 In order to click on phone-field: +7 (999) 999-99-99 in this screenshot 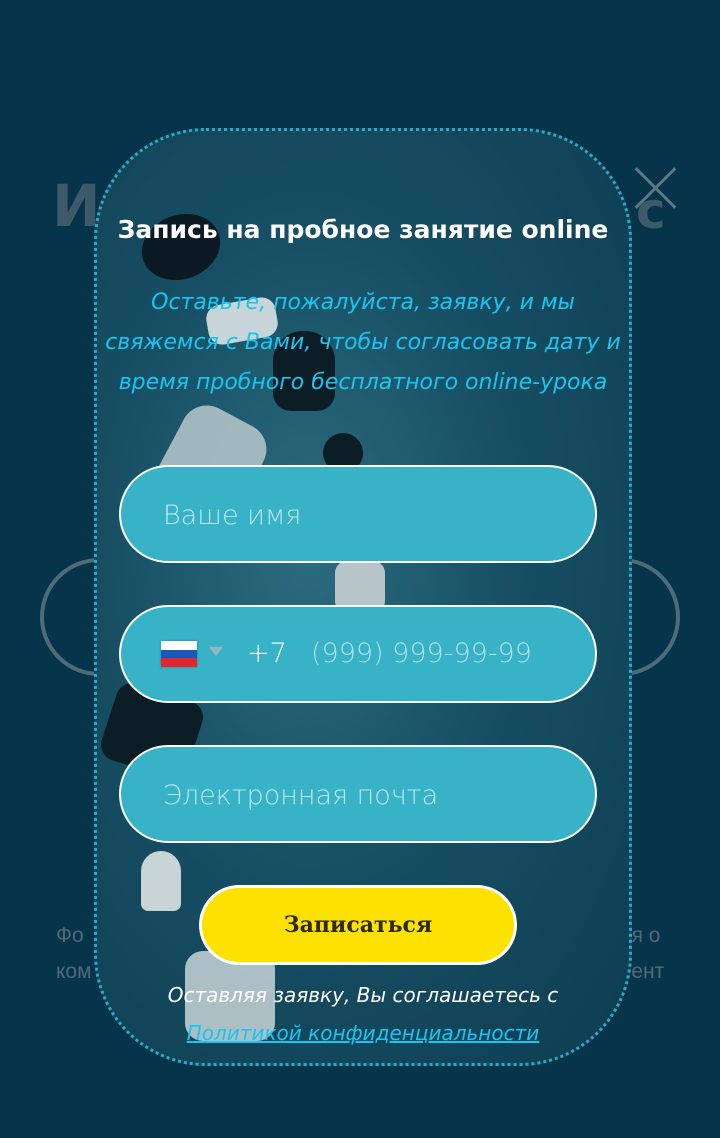, I will do `click(358, 654)`.